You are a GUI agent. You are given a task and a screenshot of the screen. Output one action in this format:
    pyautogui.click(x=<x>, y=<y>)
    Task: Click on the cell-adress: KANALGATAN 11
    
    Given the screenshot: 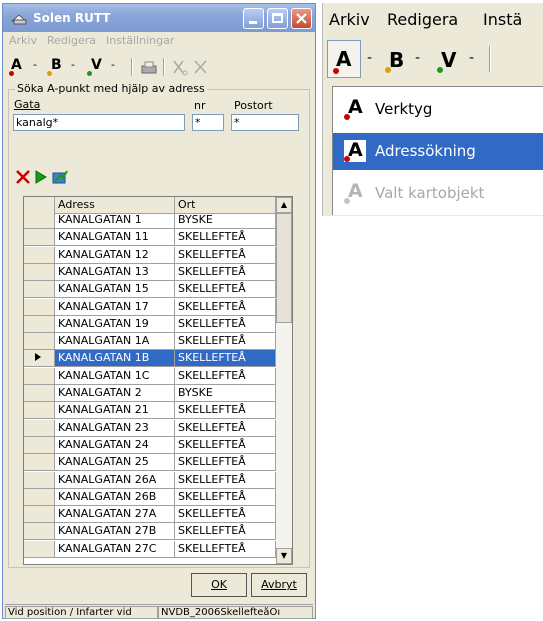 What is the action you would take?
    pyautogui.click(x=115, y=238)
    